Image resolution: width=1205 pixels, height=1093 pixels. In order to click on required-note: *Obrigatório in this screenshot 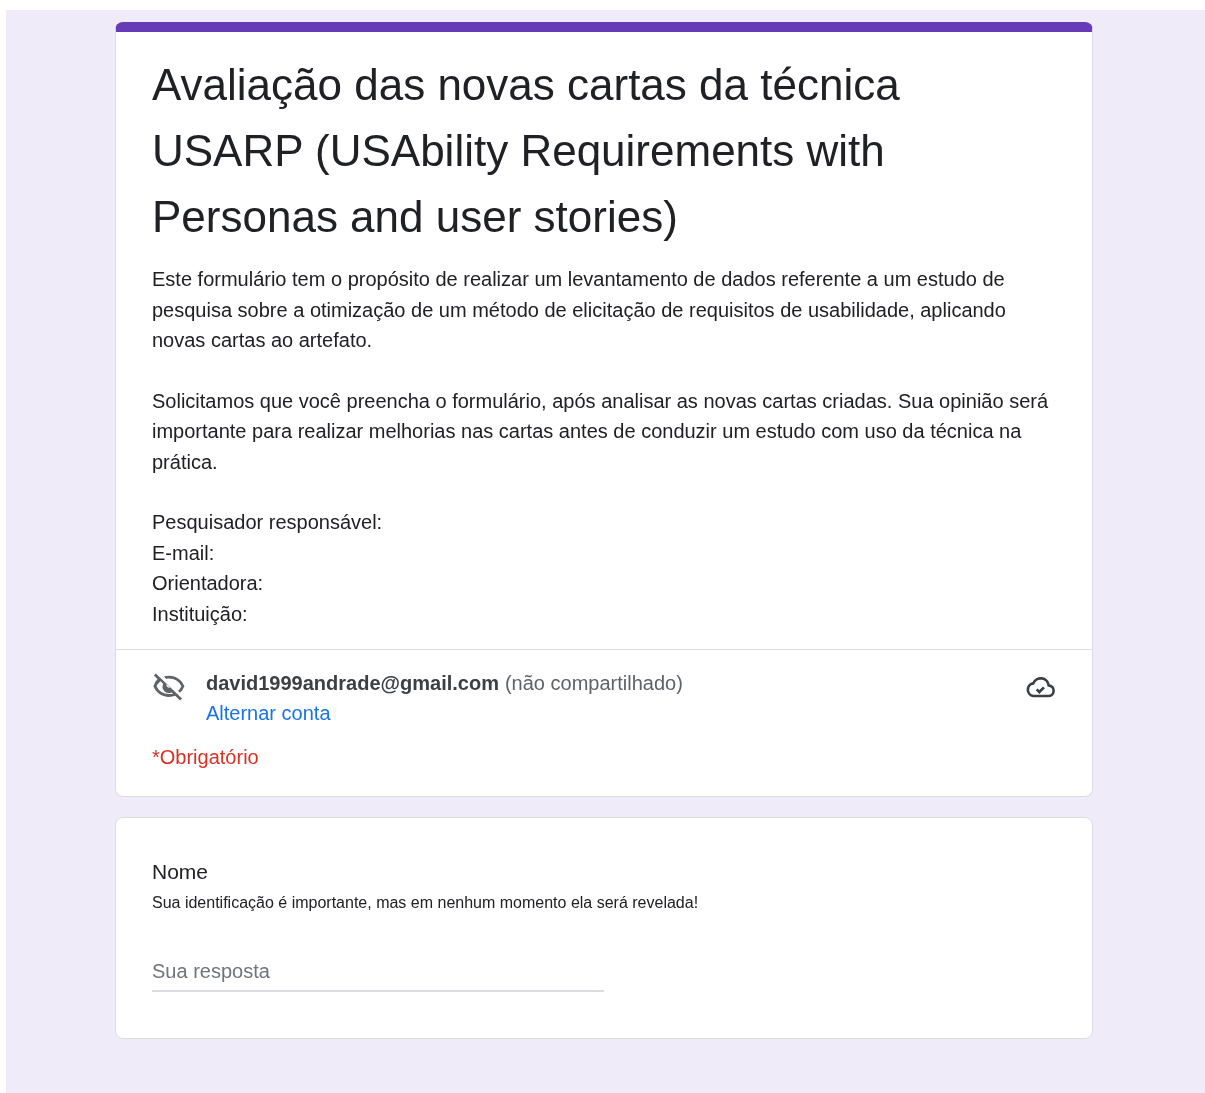, I will do `click(205, 757)`.